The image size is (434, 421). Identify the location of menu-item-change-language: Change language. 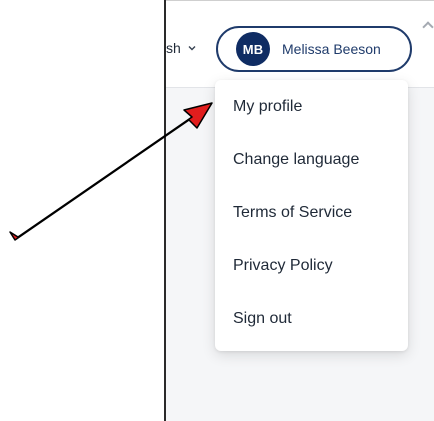
(311, 169).